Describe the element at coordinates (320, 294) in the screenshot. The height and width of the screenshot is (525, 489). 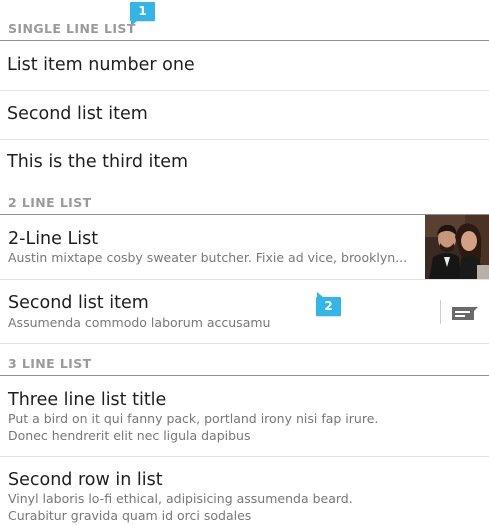
I see `callout-2-tail` at that location.